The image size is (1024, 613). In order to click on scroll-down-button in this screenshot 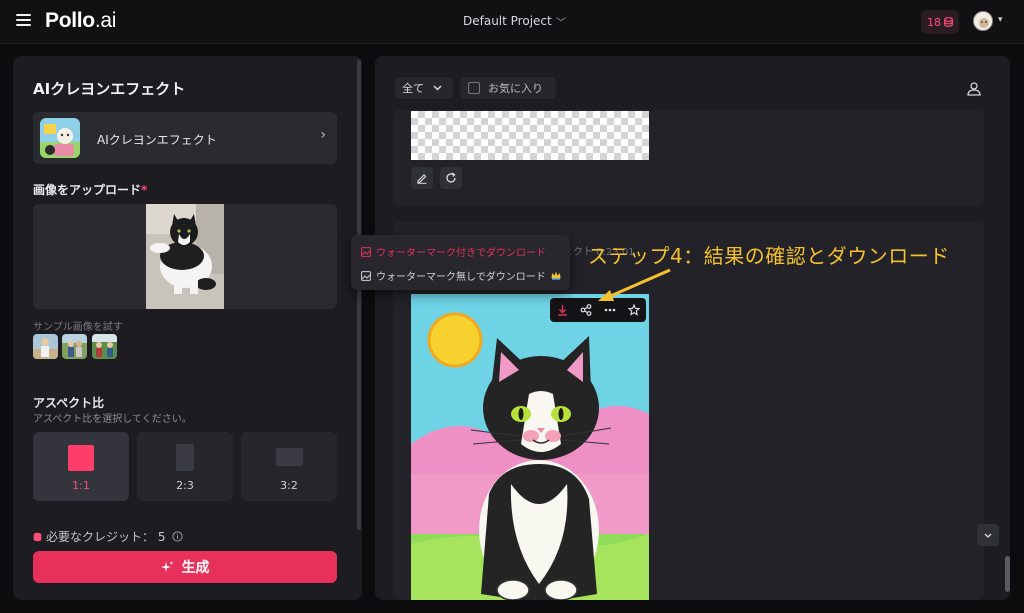, I will do `click(988, 535)`.